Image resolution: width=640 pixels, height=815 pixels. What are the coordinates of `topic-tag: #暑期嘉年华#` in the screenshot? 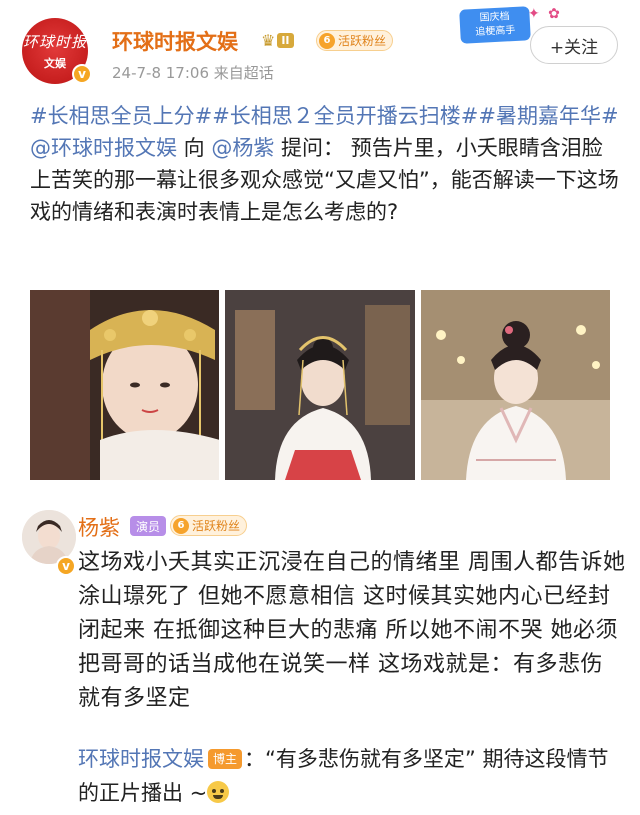 It's located at (548, 116).